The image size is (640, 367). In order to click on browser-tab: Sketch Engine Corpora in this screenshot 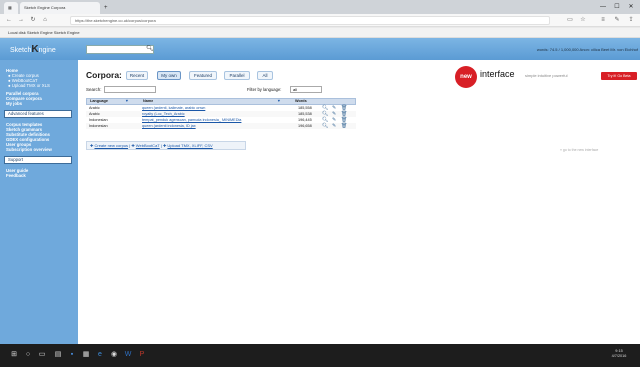, I will do `click(60, 8)`.